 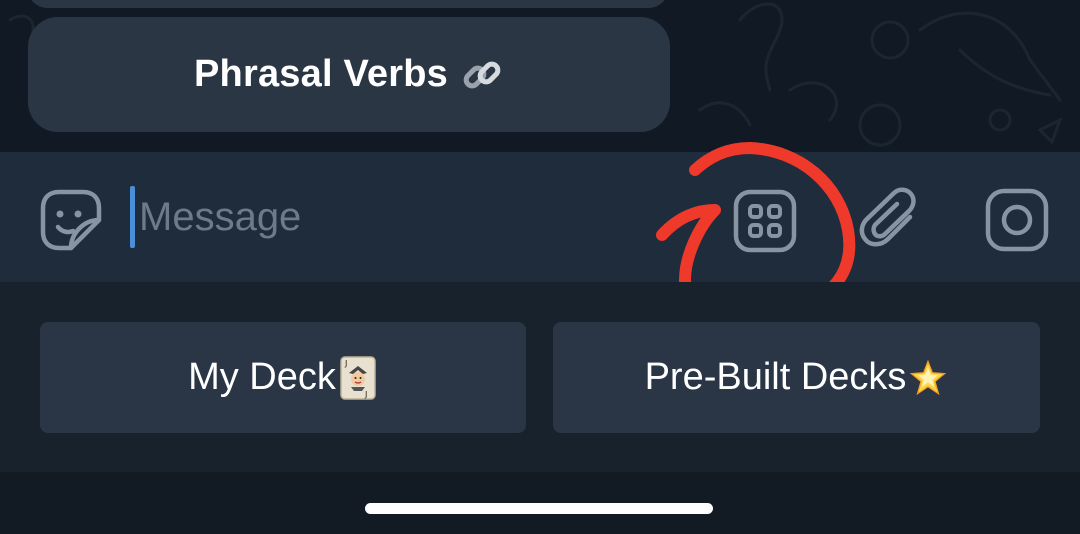 I want to click on my-deck-button: My Deck J J, so click(x=283, y=377).